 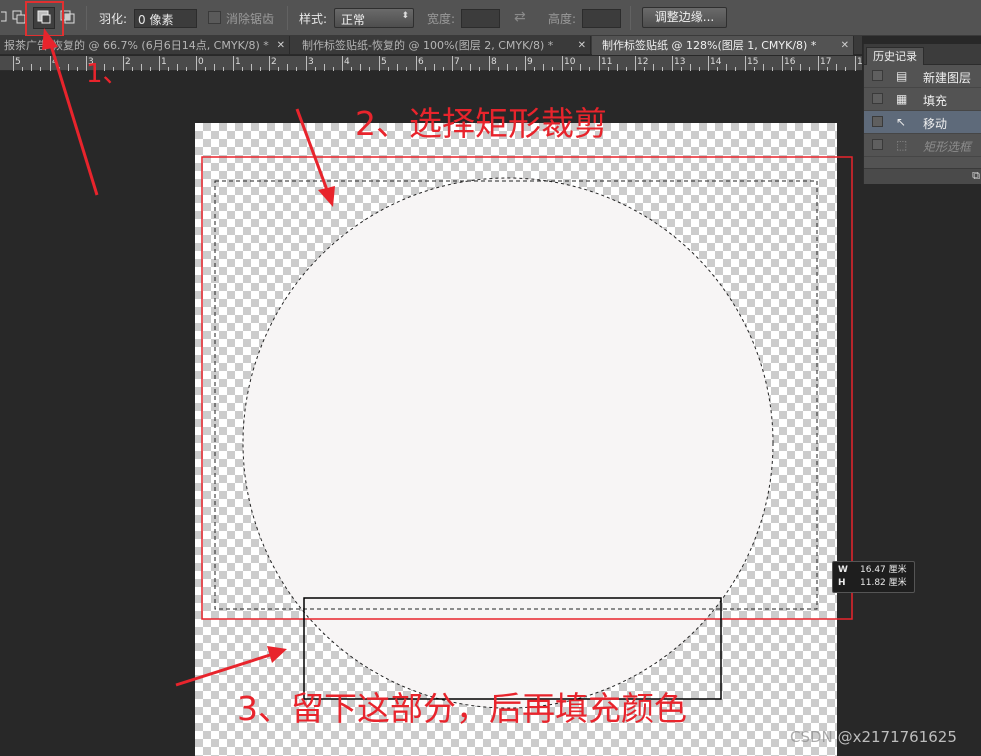 I want to click on annotation-step-2: 2、选择矩形裁剪, so click(x=481, y=123).